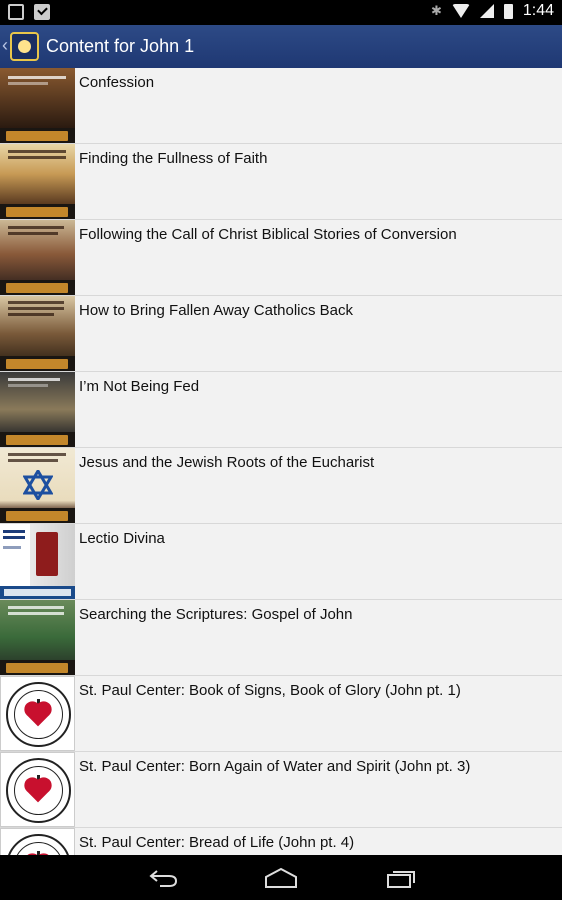 The height and width of the screenshot is (900, 562). I want to click on list-item-label: Finding the Fullness of Faith, so click(173, 158).